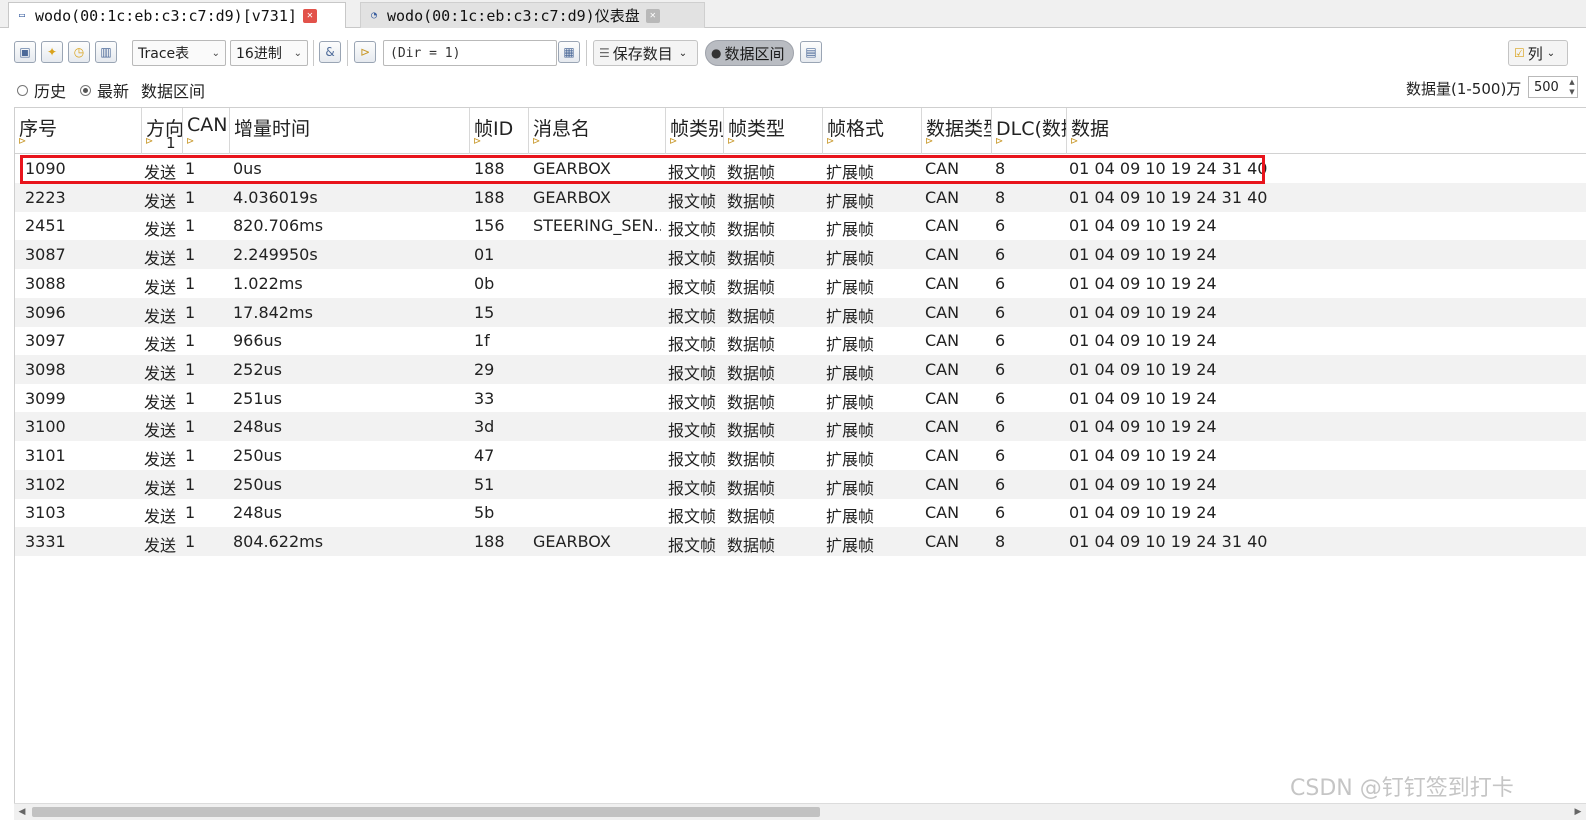 The width and height of the screenshot is (1586, 821). Describe the element at coordinates (52, 52) in the screenshot. I see `star-button: ✦` at that location.